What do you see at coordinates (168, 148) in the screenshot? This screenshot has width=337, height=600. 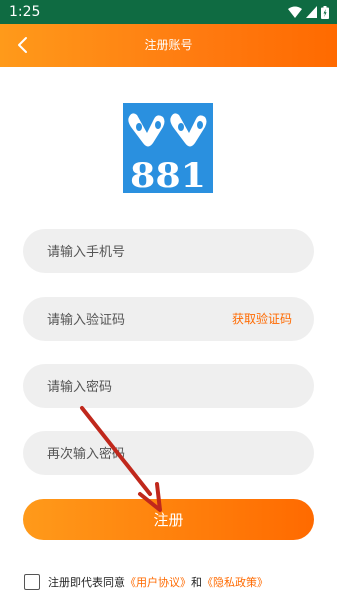 I see `app-logo: 881` at bounding box center [168, 148].